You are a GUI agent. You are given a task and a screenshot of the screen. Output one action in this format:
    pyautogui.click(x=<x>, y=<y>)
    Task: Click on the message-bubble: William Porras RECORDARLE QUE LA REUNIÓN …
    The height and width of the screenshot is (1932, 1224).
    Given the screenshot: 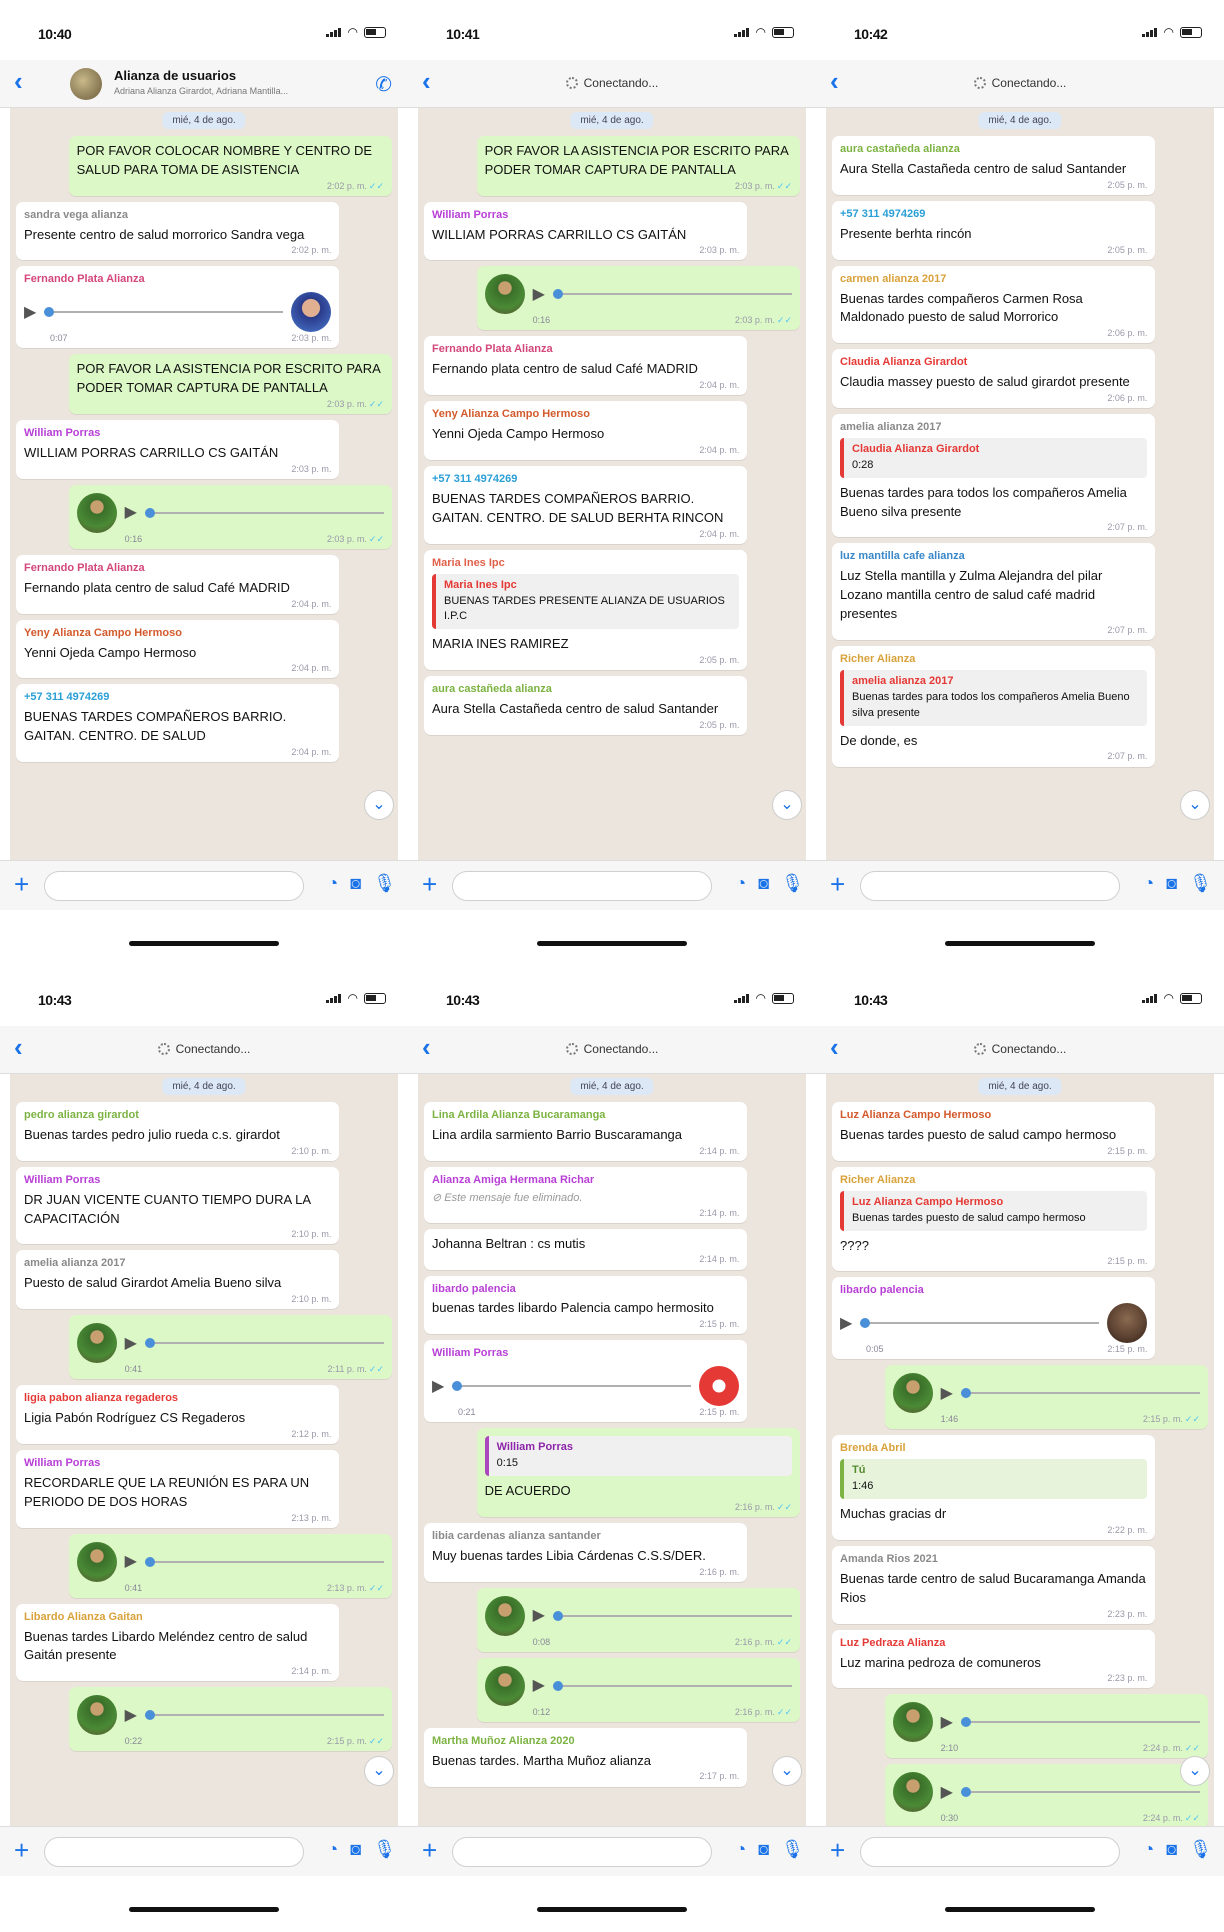 What is the action you would take?
    pyautogui.click(x=178, y=1488)
    